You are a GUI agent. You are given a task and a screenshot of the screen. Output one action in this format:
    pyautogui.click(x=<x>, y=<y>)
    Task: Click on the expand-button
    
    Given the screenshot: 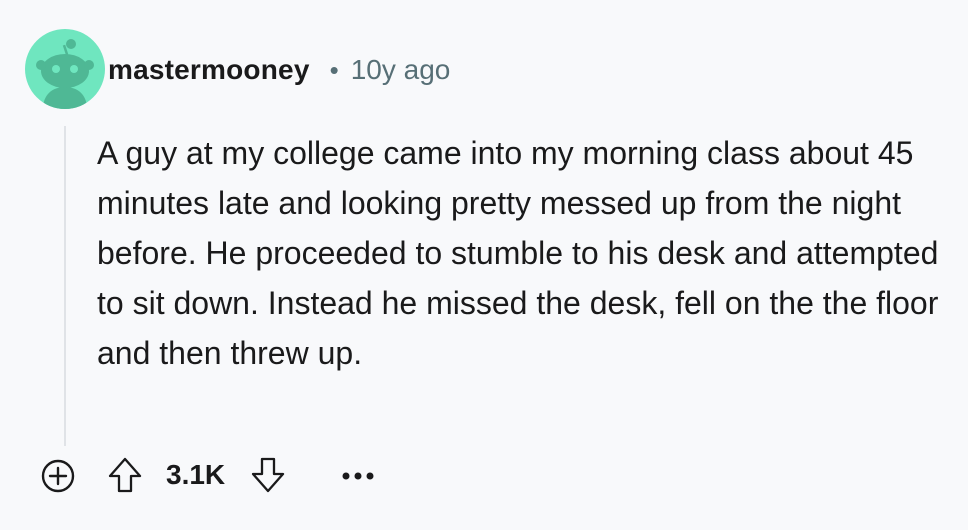 What is the action you would take?
    pyautogui.click(x=58, y=476)
    